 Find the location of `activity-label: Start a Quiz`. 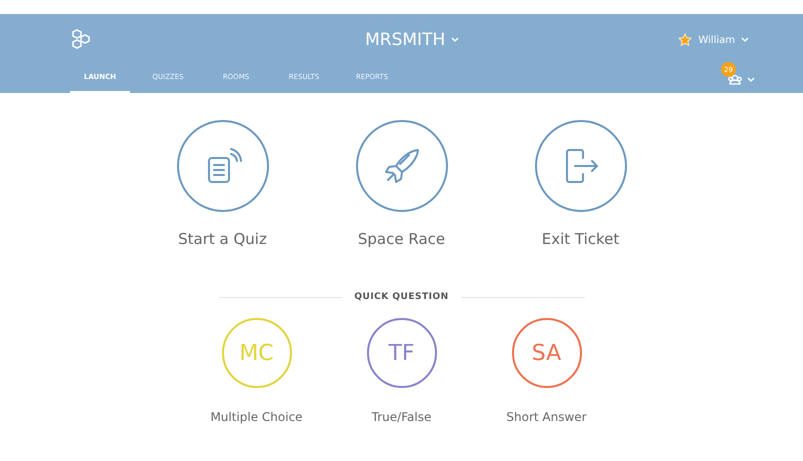

activity-label: Start a Quiz is located at coordinates (222, 239).